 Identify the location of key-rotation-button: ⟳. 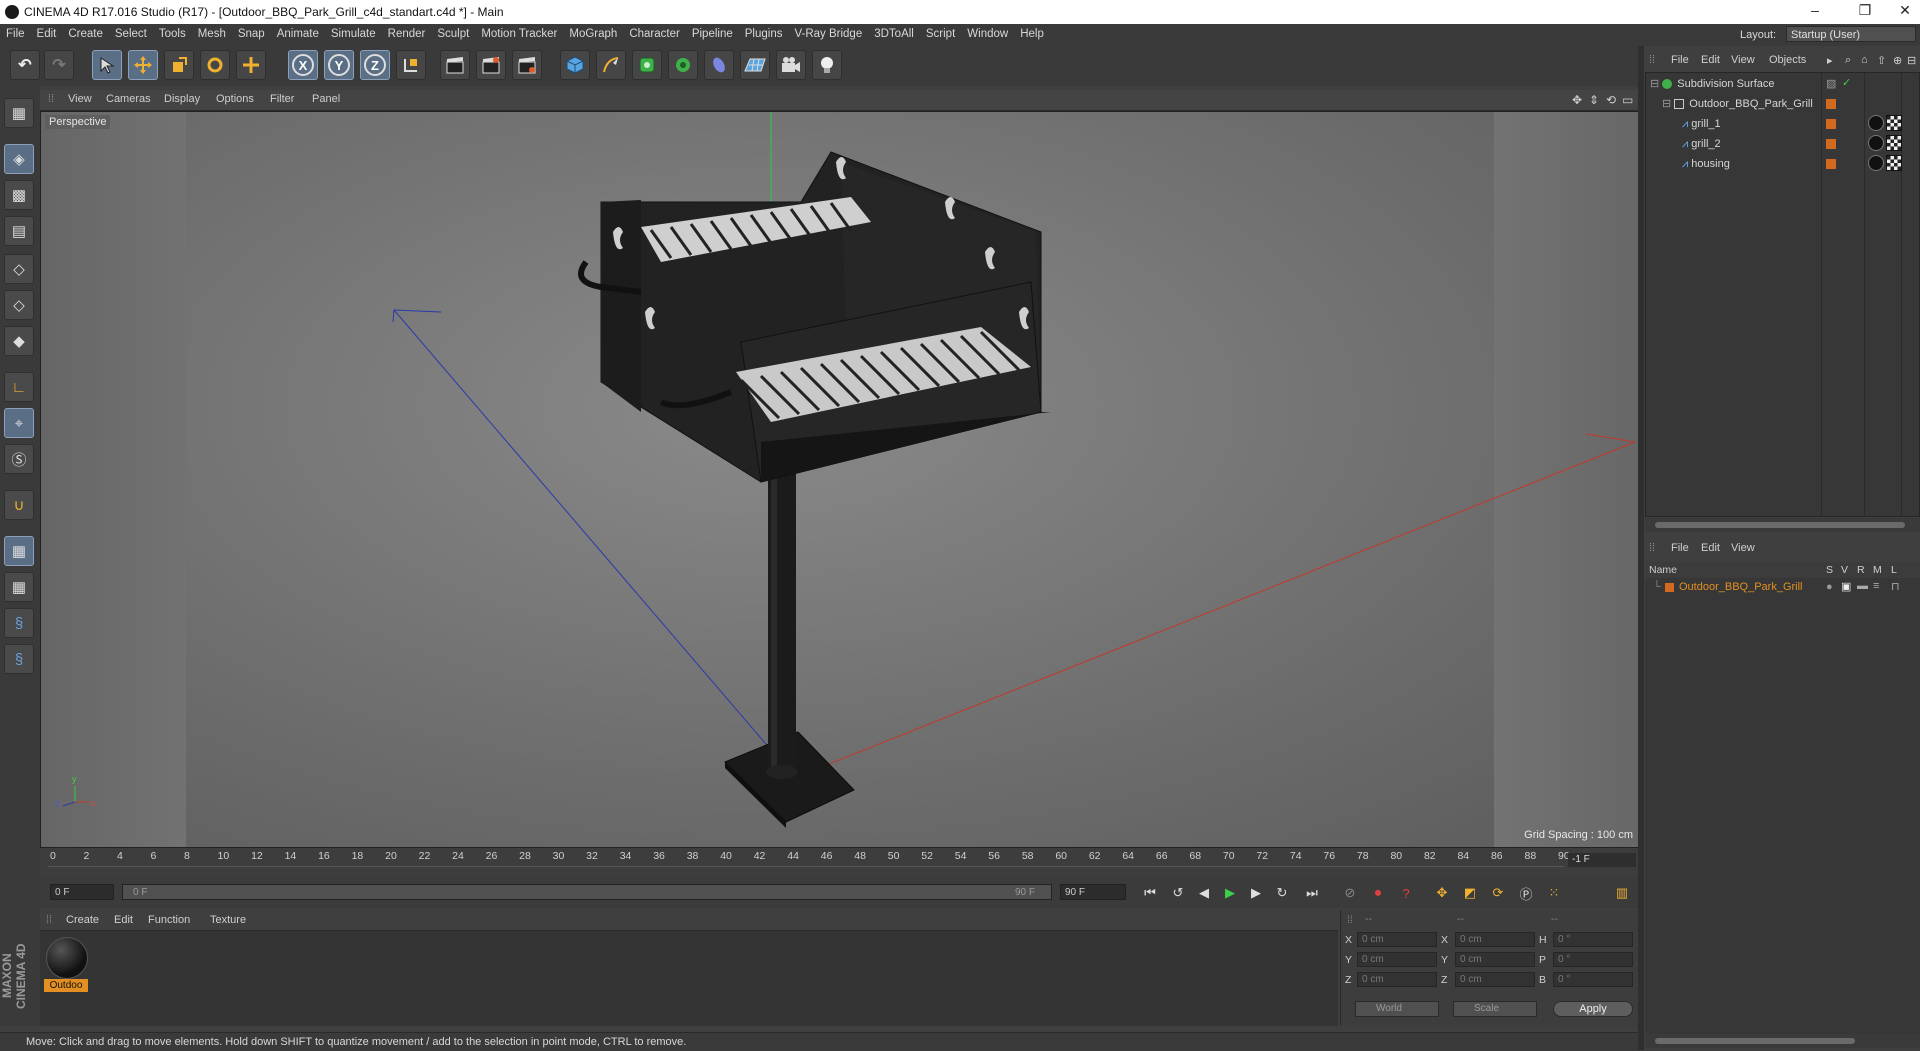
(1498, 893).